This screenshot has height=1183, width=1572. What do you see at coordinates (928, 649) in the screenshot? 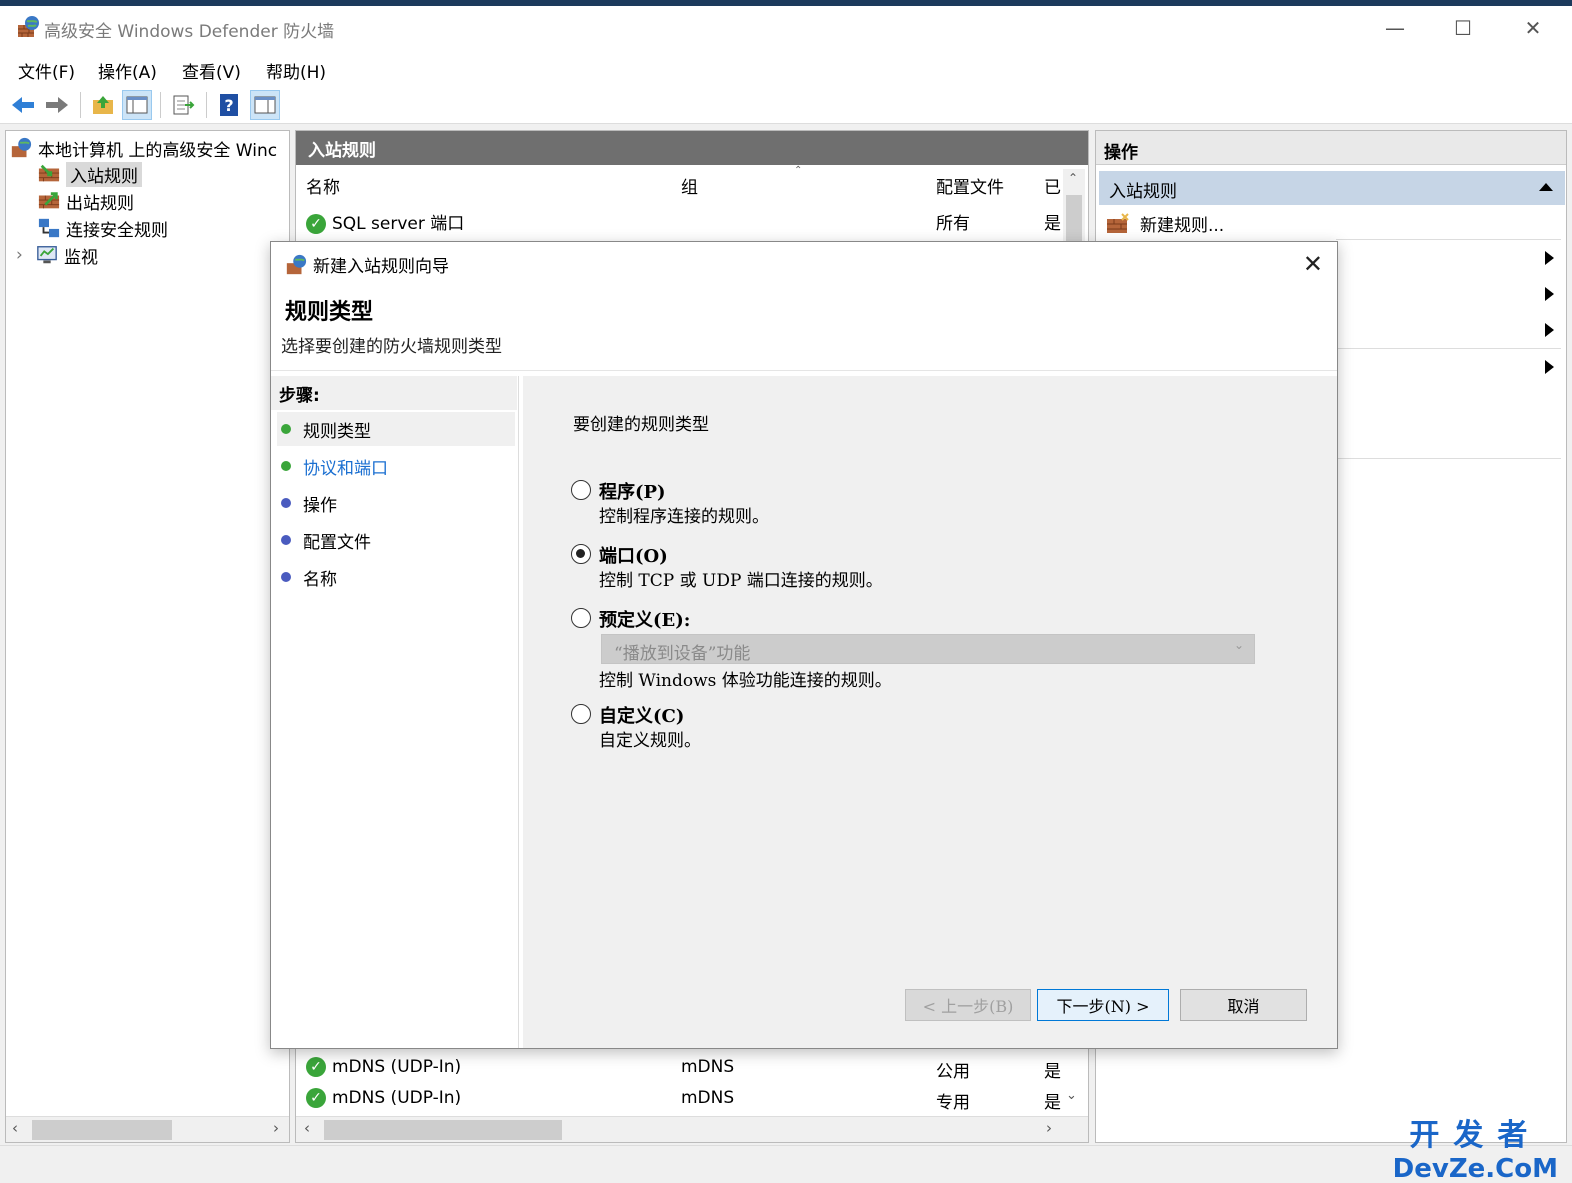
I see `predefined-select: “播放到设备”功能 ⌄` at bounding box center [928, 649].